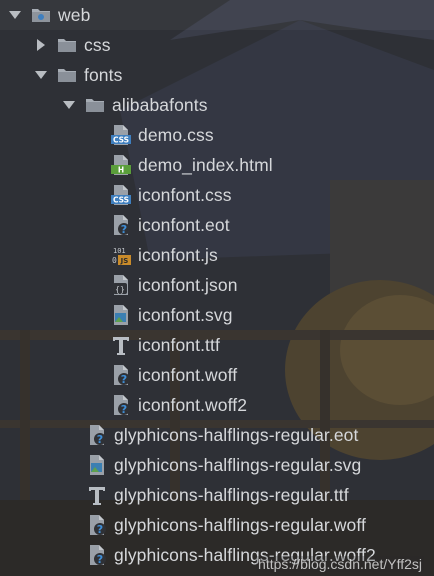 Image resolution: width=434 pixels, height=576 pixels. What do you see at coordinates (231, 494) in the screenshot?
I see `tree-item-label: glyphicons-halflings-regular.ttf` at bounding box center [231, 494].